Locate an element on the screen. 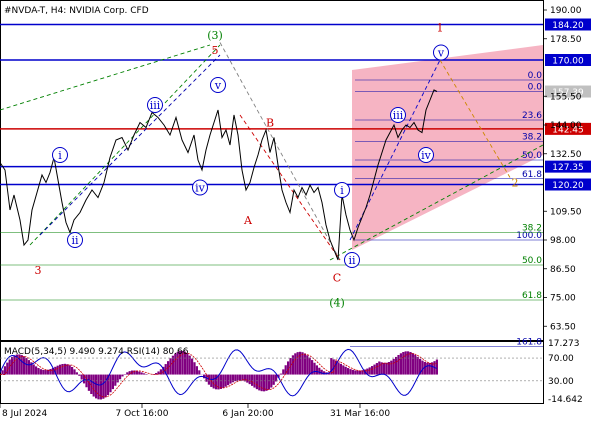 The height and width of the screenshot is (425, 596). indicator-tick-label: -14.642 is located at coordinates (565, 400).